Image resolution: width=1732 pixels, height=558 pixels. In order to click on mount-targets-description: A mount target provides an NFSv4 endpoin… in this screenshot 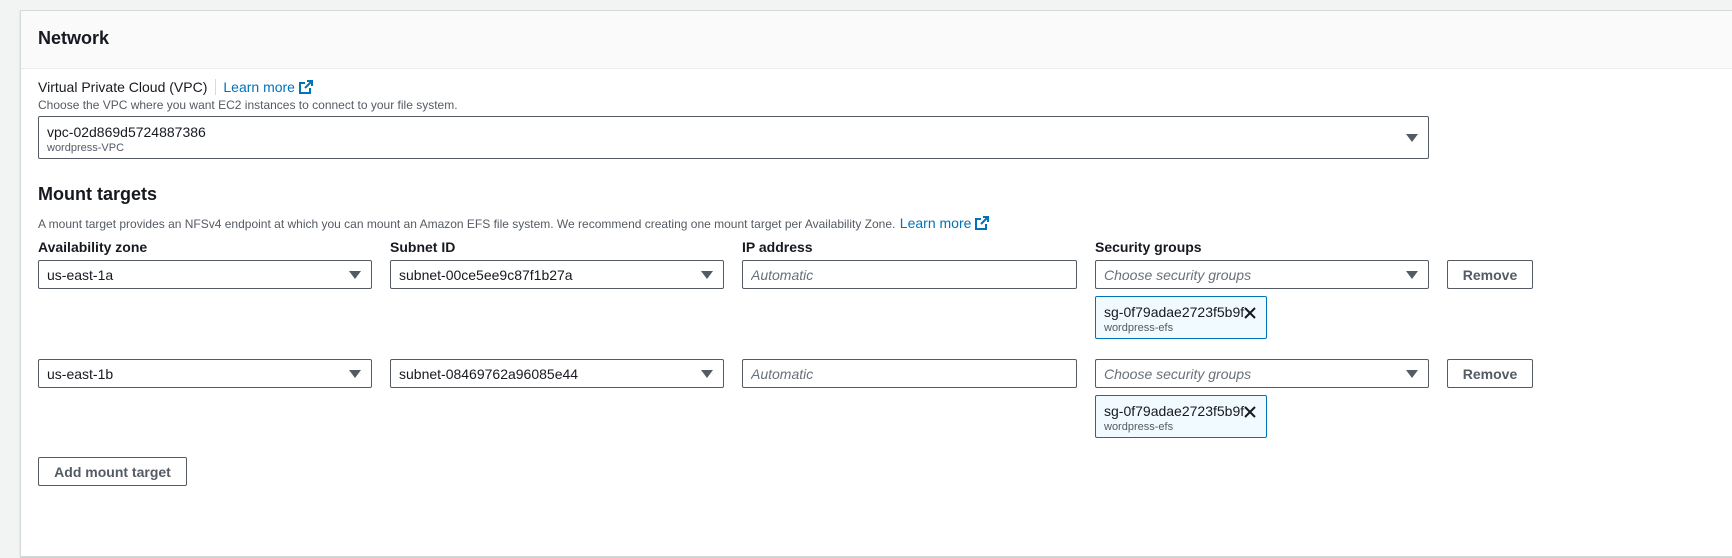, I will do `click(467, 224)`.